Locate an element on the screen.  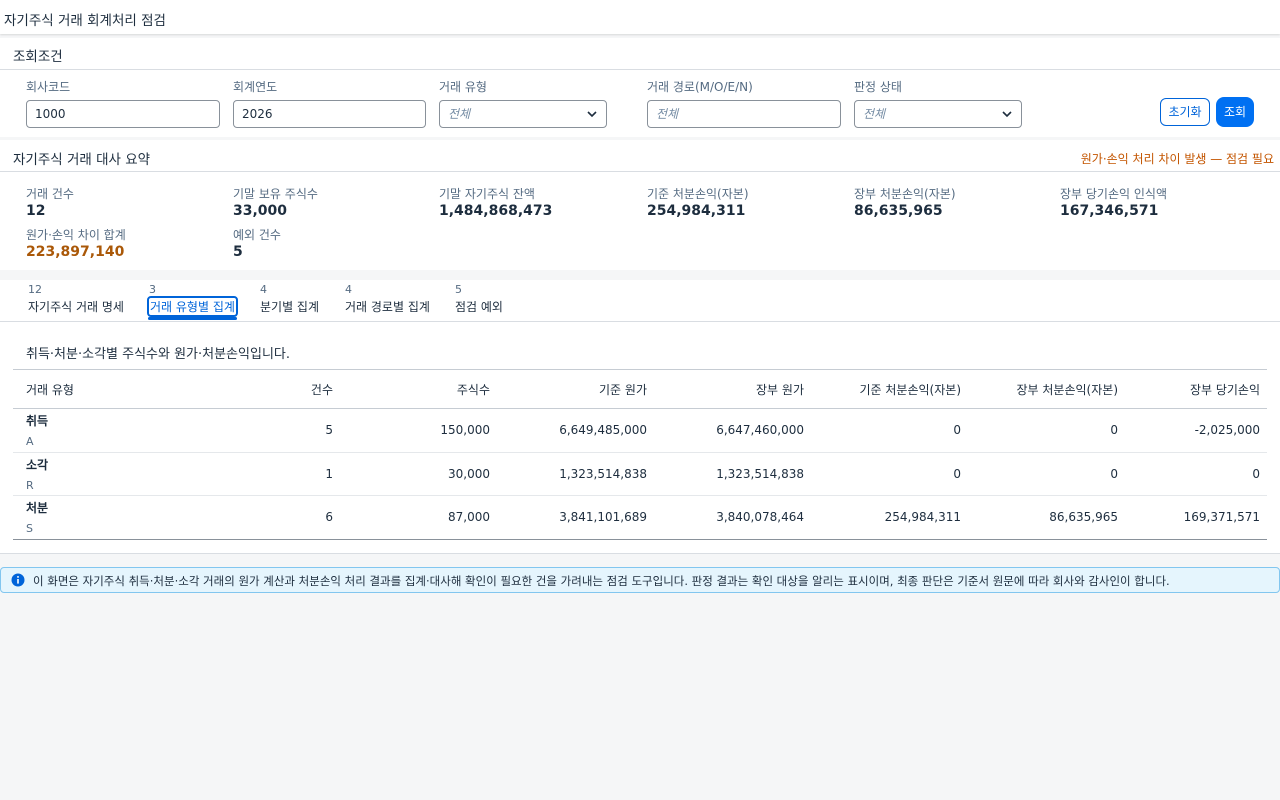
std-gain-cell: 254,984,311 is located at coordinates (922, 517).